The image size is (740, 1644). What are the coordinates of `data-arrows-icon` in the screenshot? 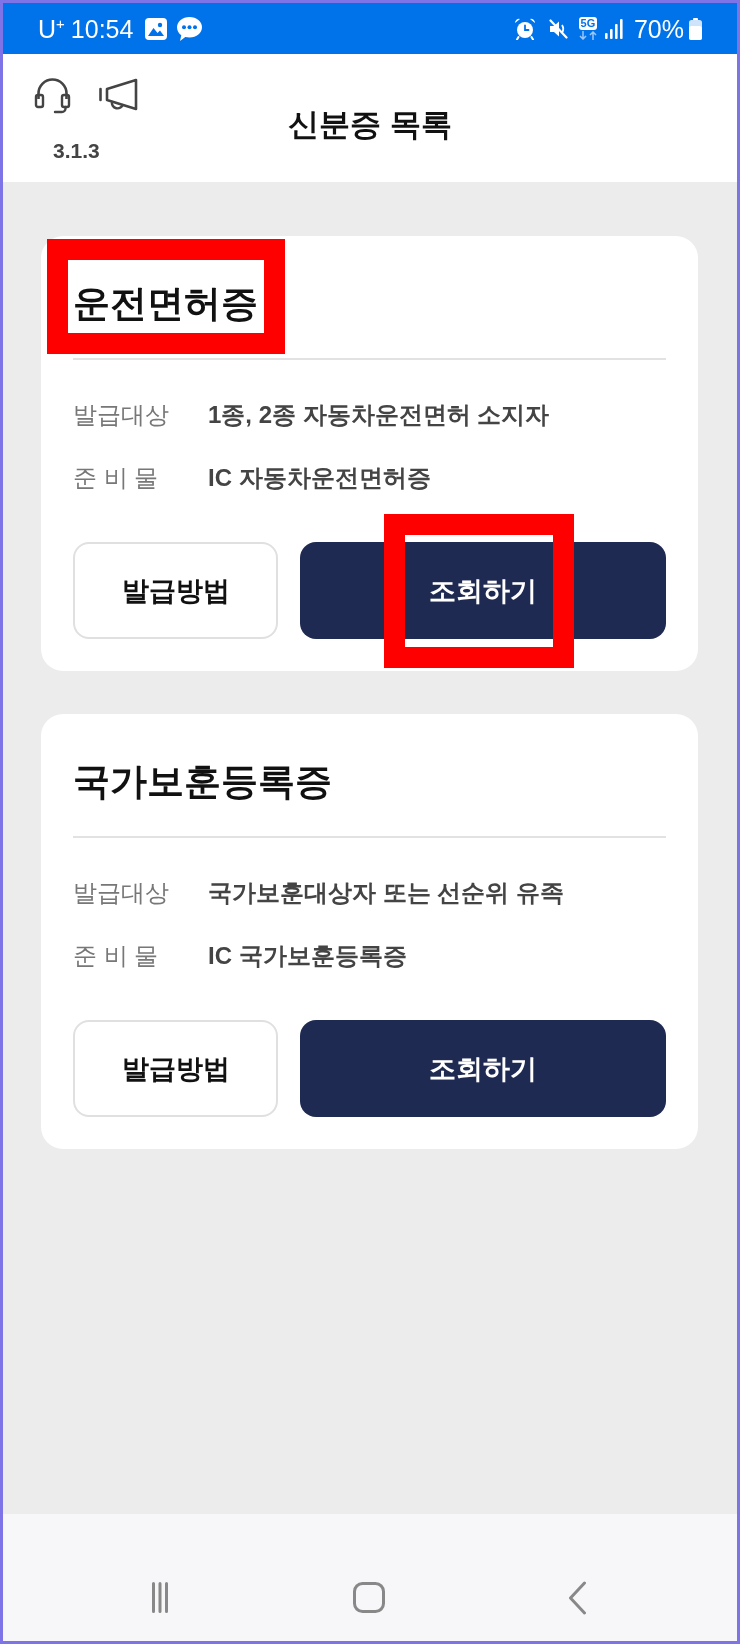 It's located at (587, 35).